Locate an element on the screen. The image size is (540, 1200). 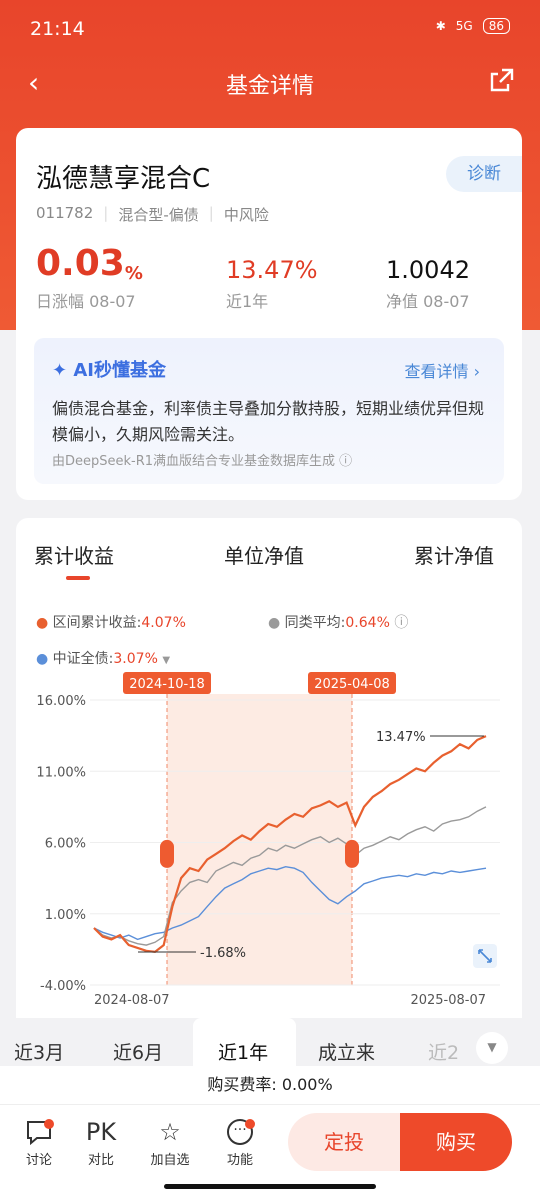
status-icons: ✱ 5G 86 is located at coordinates (473, 26).